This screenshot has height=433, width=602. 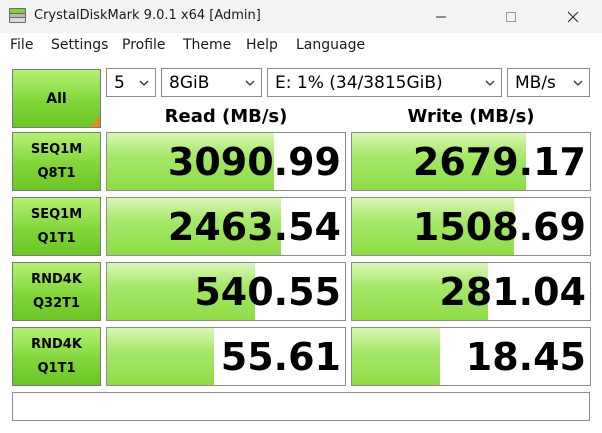 I want to click on write-progress-bar, so click(x=396, y=356).